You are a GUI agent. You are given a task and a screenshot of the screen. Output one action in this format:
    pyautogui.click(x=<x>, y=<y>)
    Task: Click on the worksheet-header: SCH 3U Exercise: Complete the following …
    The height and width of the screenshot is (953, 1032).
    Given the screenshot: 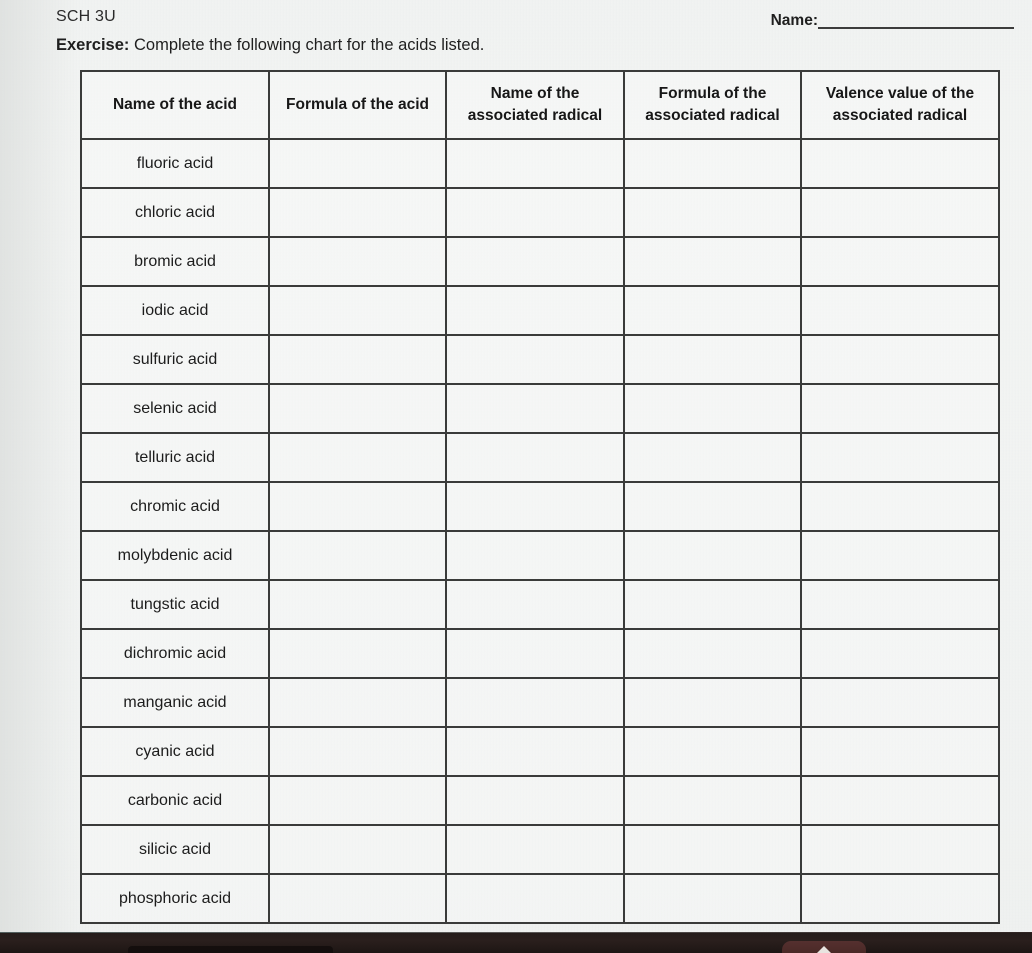 What is the action you would take?
    pyautogui.click(x=516, y=31)
    